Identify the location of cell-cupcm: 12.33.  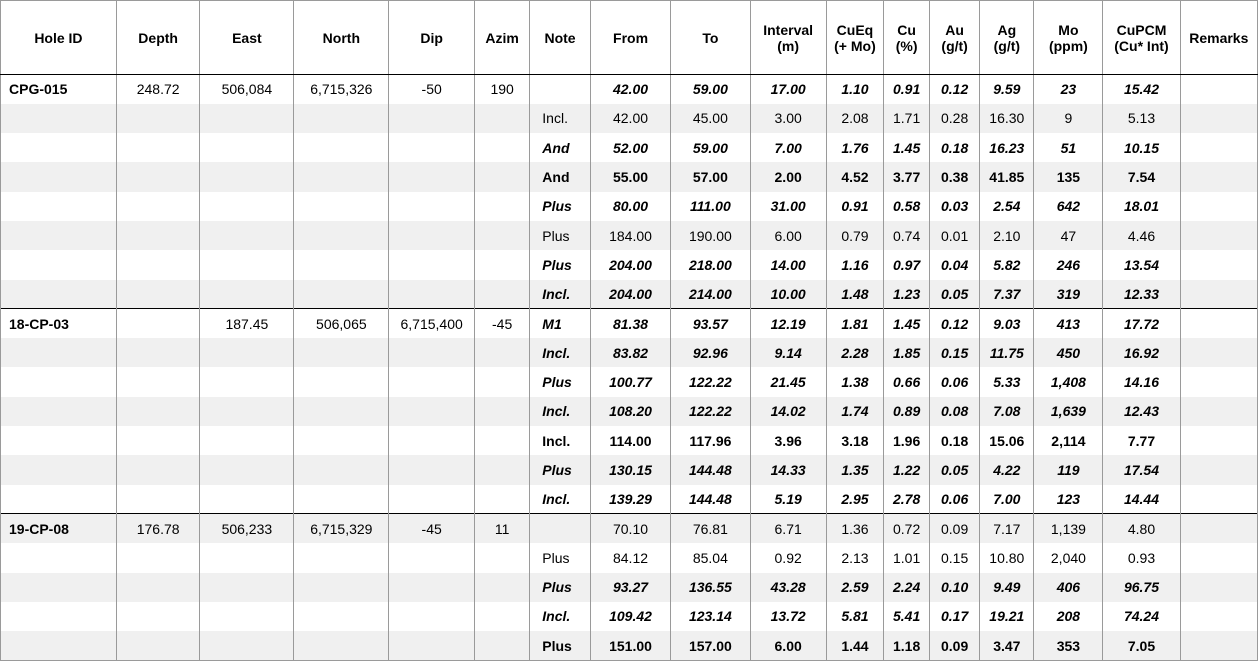
(1141, 294).